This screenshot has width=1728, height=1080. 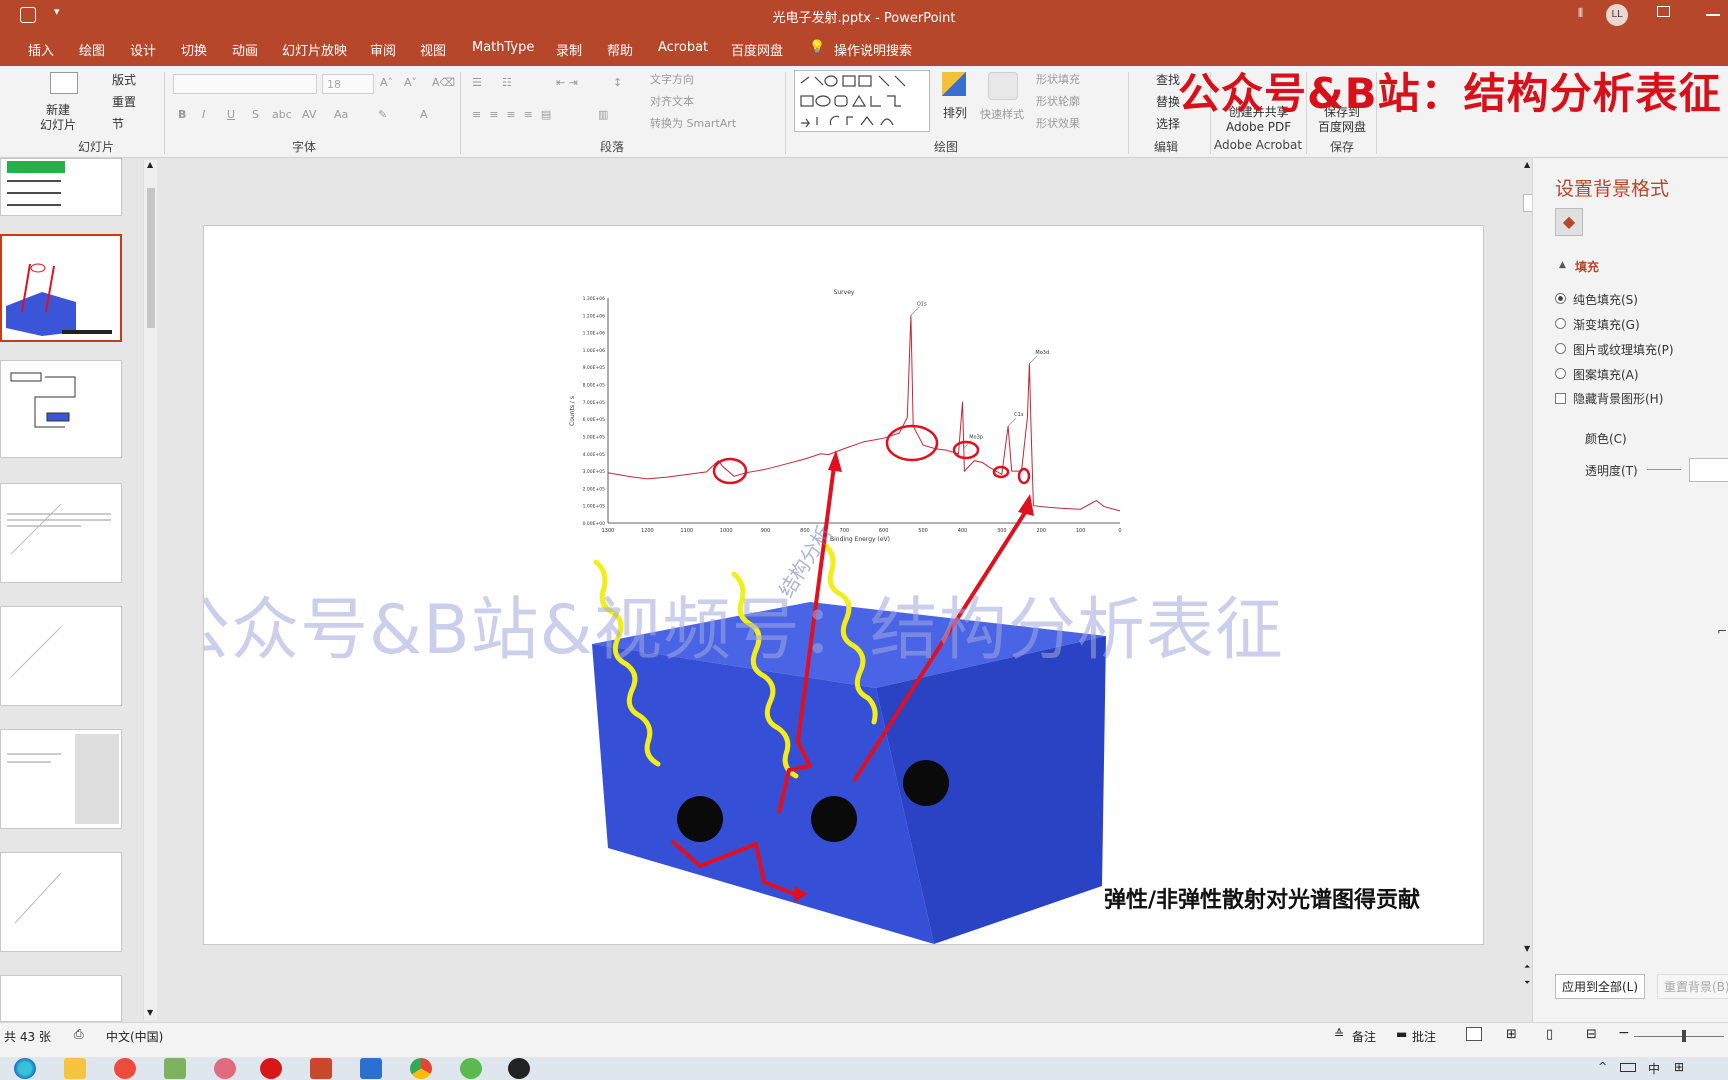 I want to click on picture-fill-label: 图片或纹理填充(P), so click(x=1623, y=349).